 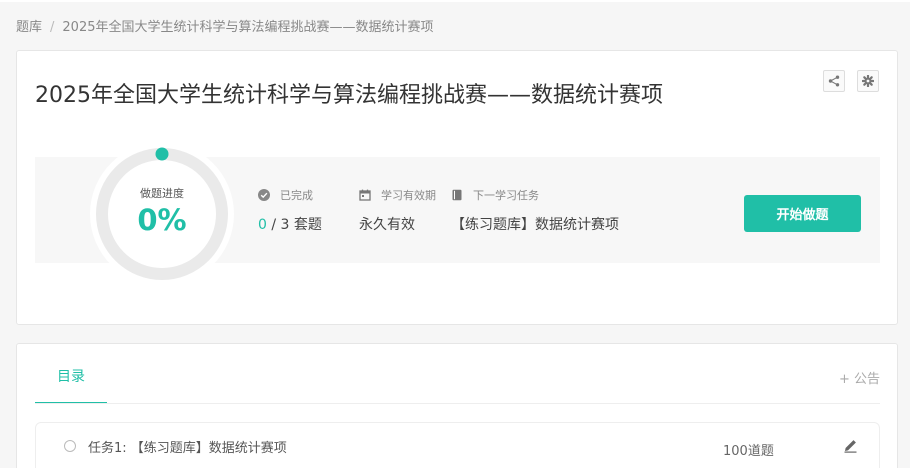 I want to click on task-title: 任务1: 【练习题库】数据统计赛项, so click(x=187, y=446).